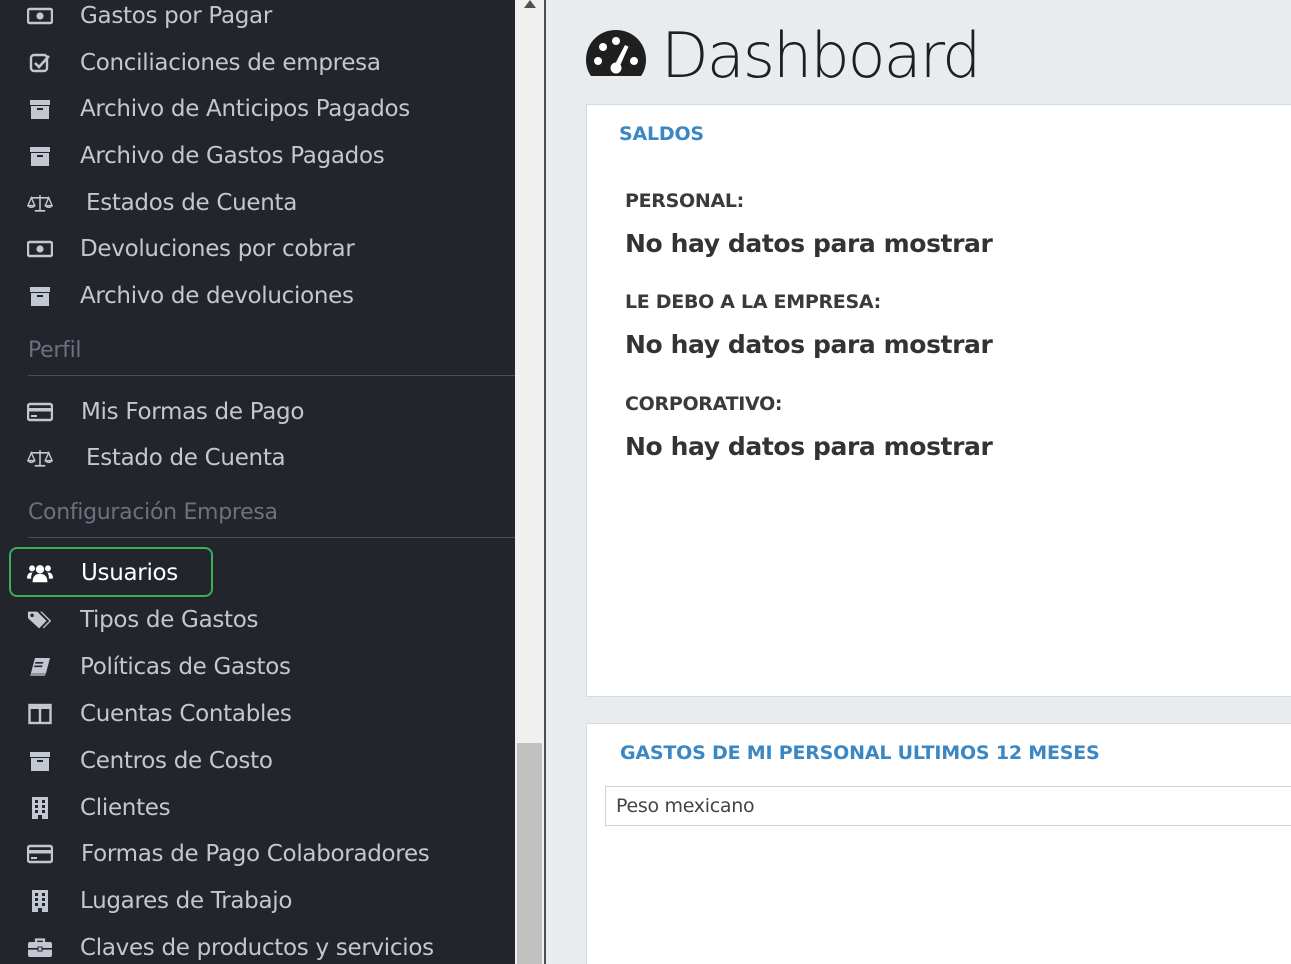 The height and width of the screenshot is (964, 1291). Describe the element at coordinates (529, 853) in the screenshot. I see `scrollbar-thumb` at that location.